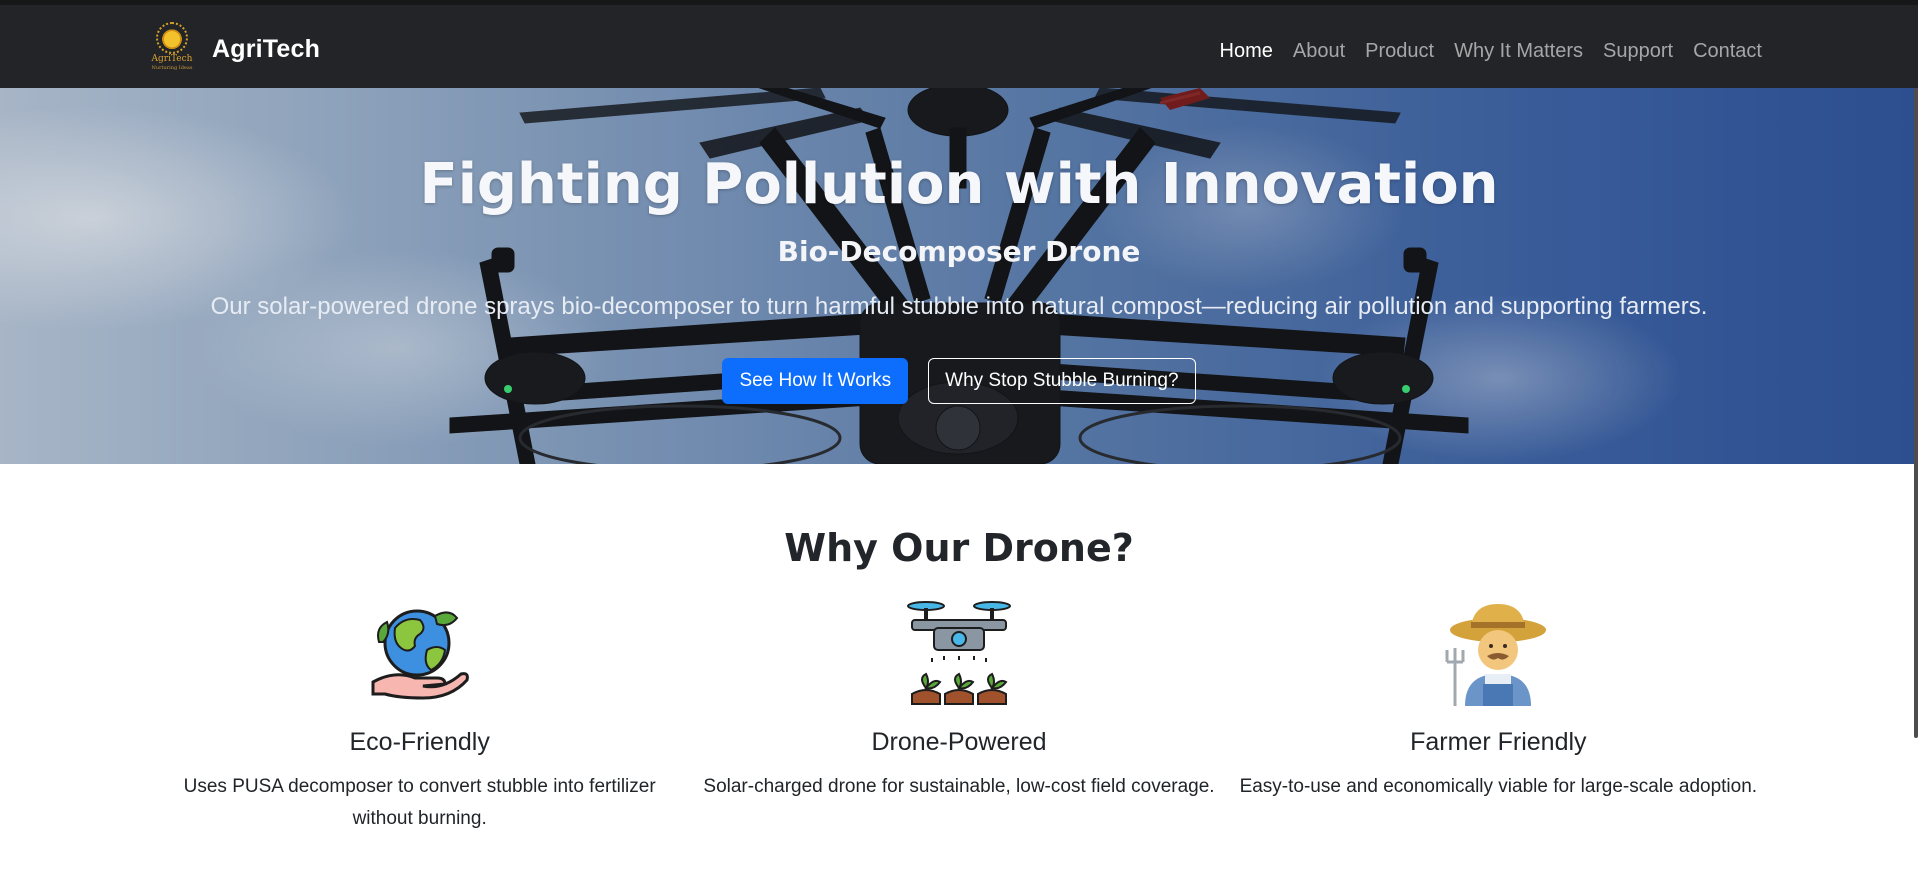 Image resolution: width=1918 pixels, height=878 pixels. I want to click on logo-tagline: Nurturing Ideas, so click(172, 68).